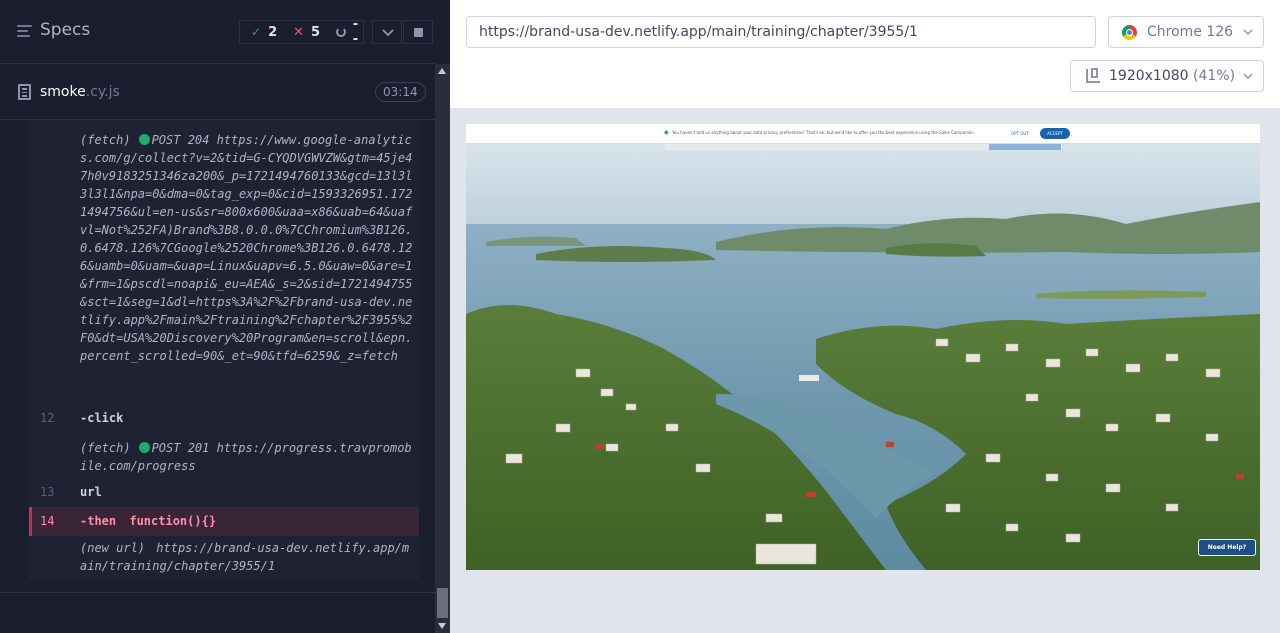 The height and width of the screenshot is (633, 1280). Describe the element at coordinates (47, 418) in the screenshot. I see `log-number: 12` at that location.